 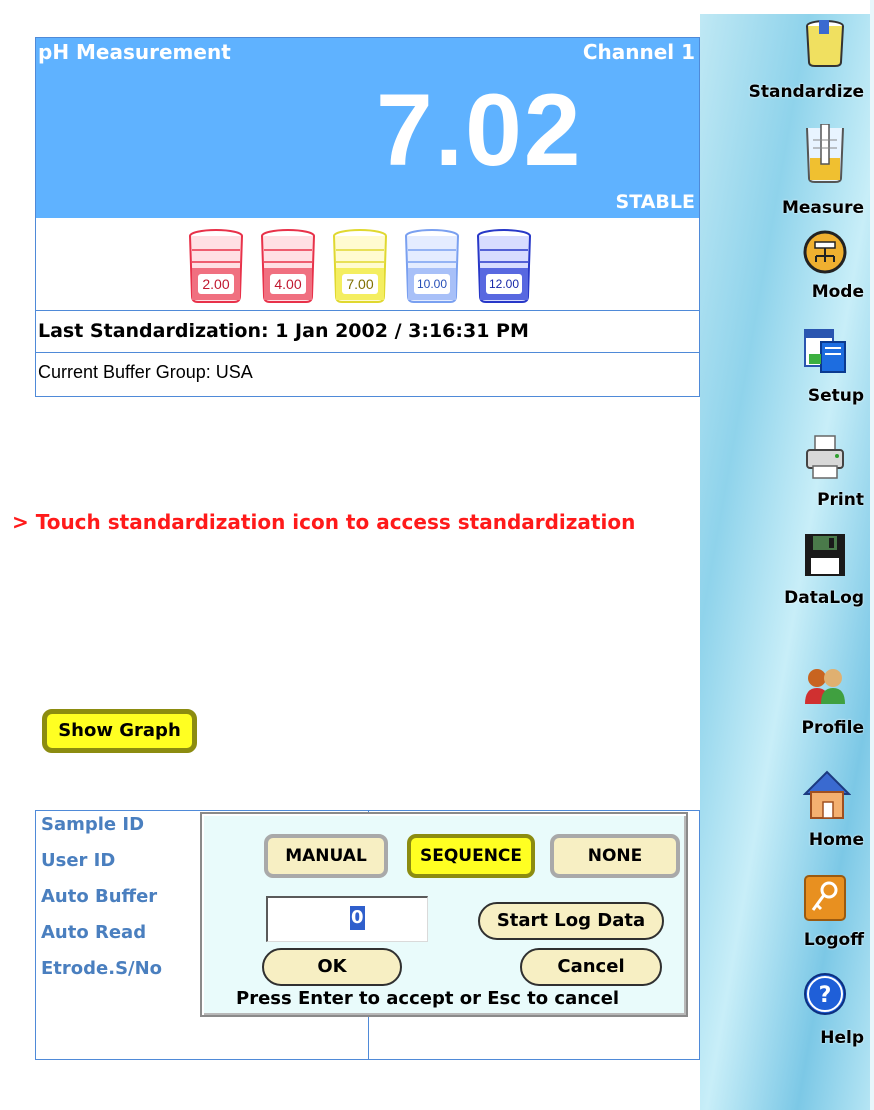 What do you see at coordinates (504, 284) in the screenshot?
I see `beaker-label: 12.00` at bounding box center [504, 284].